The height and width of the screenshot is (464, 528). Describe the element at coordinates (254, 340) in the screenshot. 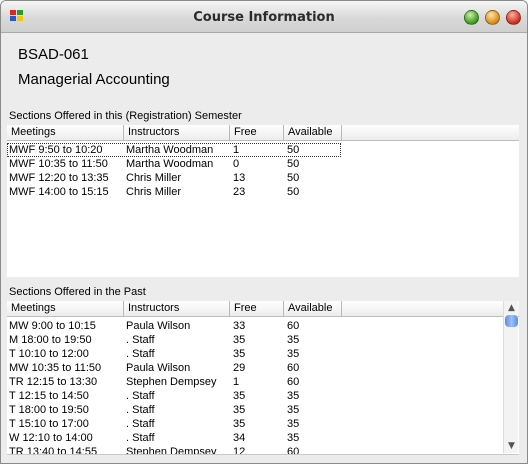

I see `table-row: M 18:00 to 19:50 . Staff 35 35` at that location.